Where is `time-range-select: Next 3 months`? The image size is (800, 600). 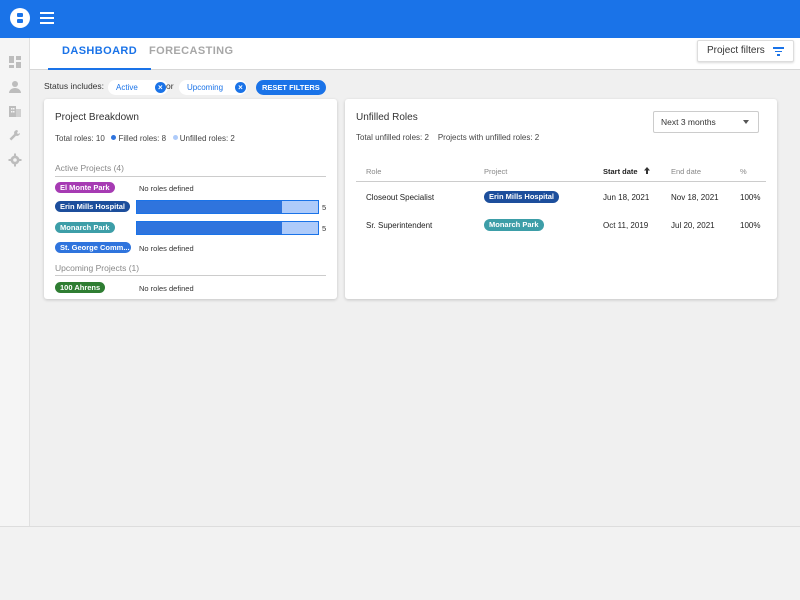 time-range-select: Next 3 months is located at coordinates (706, 122).